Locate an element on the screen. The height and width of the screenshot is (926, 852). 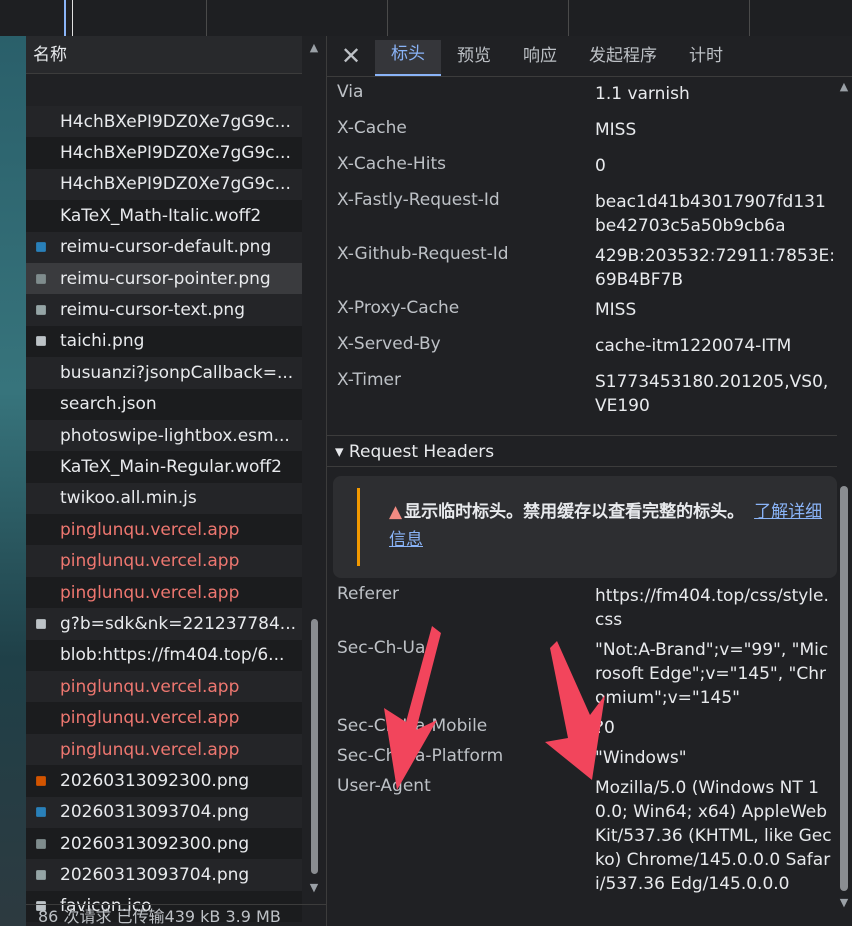
request-row: reimu-cursor-default.png is located at coordinates (164, 247).